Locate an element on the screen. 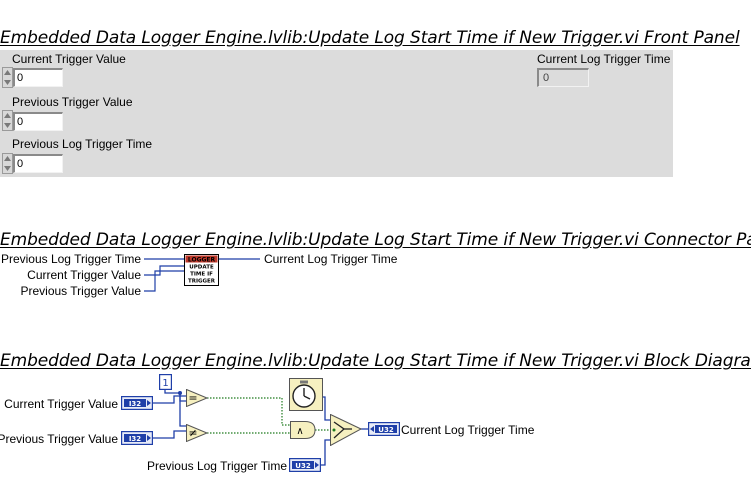 Image resolution: width=751 pixels, height=499 pixels. equal-node-icon: = is located at coordinates (197, 398).